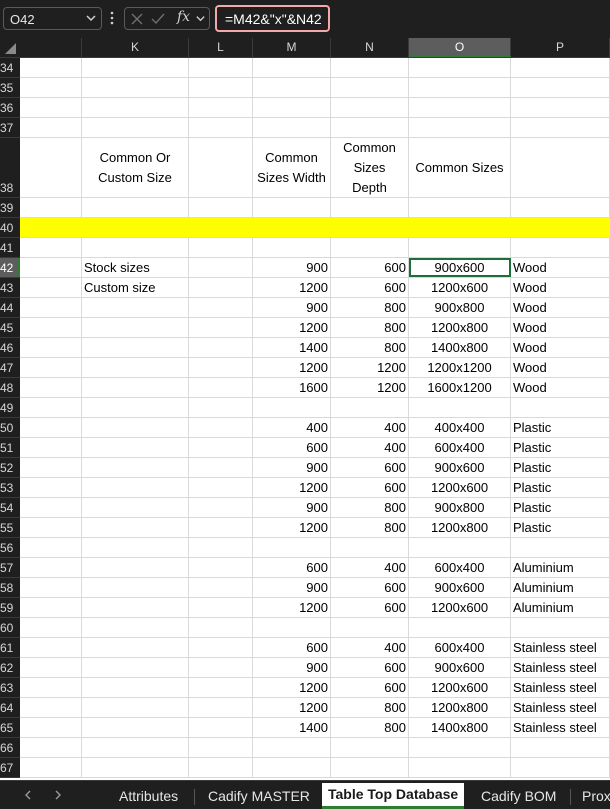 This screenshot has height=809, width=610. Describe the element at coordinates (460, 447) in the screenshot. I see `cell-O: 600x400` at that location.